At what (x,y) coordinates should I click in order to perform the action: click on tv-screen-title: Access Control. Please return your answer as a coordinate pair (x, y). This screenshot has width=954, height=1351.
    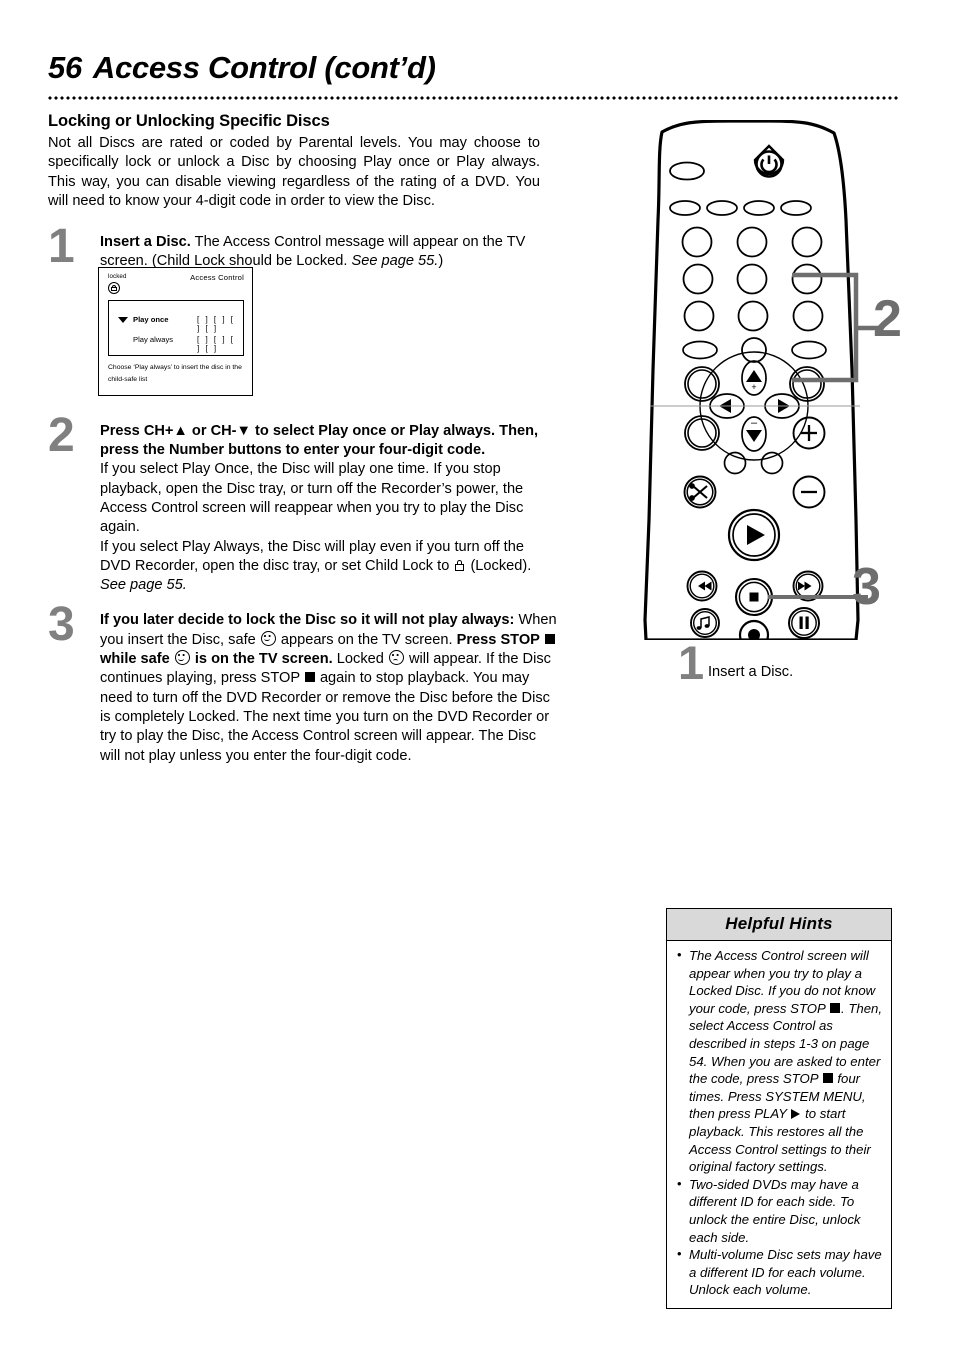
    Looking at the image, I should click on (217, 277).